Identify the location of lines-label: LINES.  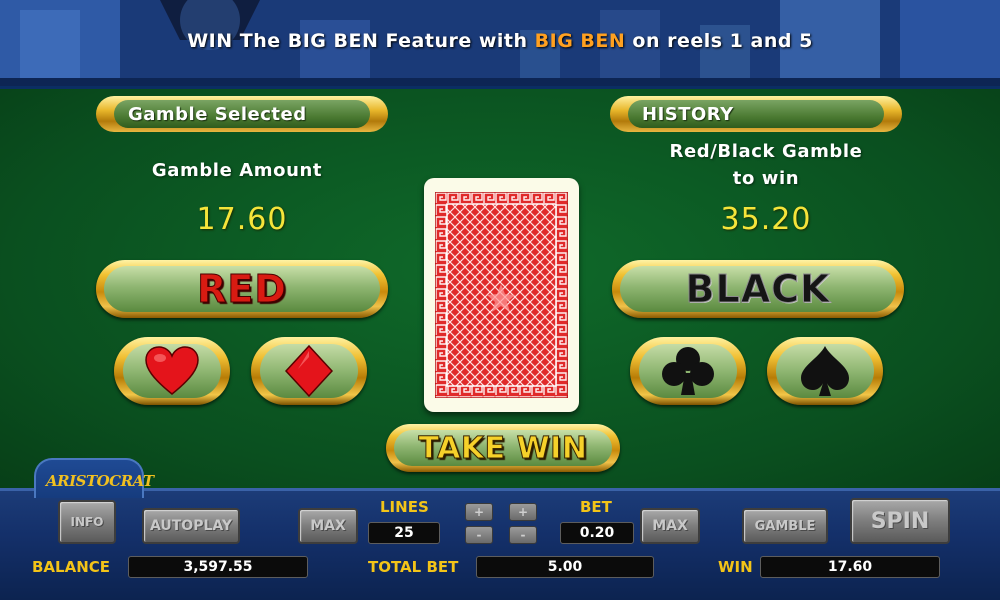
(404, 507).